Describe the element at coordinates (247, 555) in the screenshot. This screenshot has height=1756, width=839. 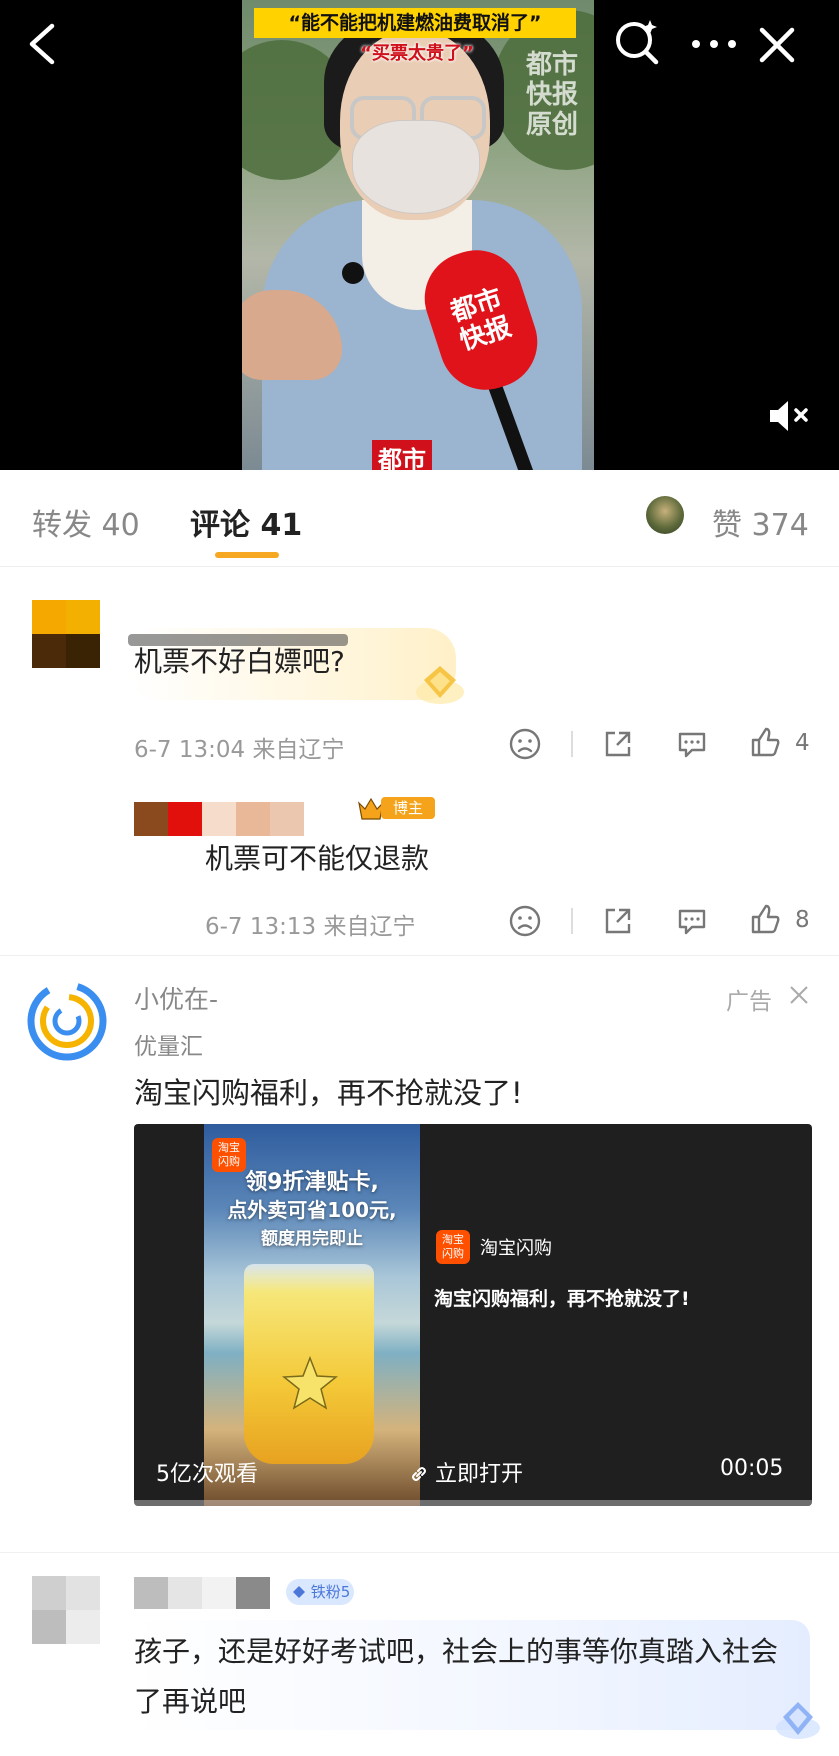
I see `active-tab-indicator` at that location.